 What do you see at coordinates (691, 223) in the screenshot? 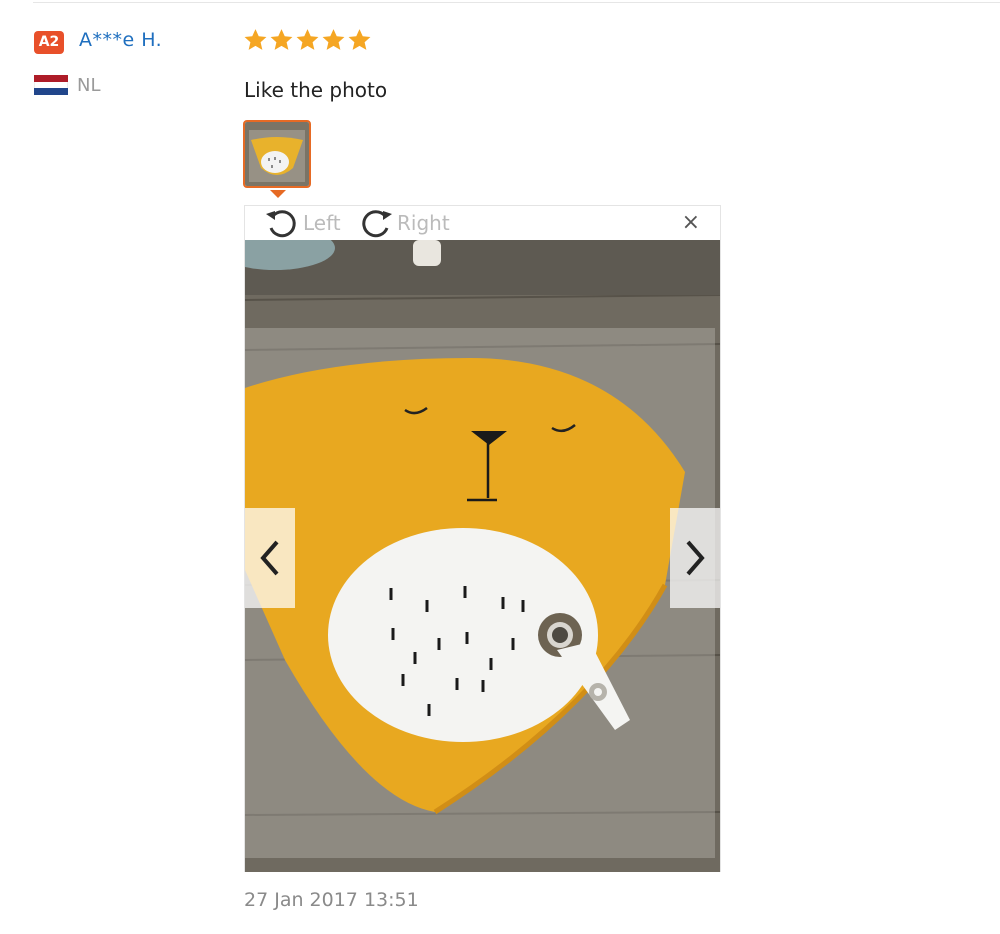
I see `close-viewer-button: ×` at bounding box center [691, 223].